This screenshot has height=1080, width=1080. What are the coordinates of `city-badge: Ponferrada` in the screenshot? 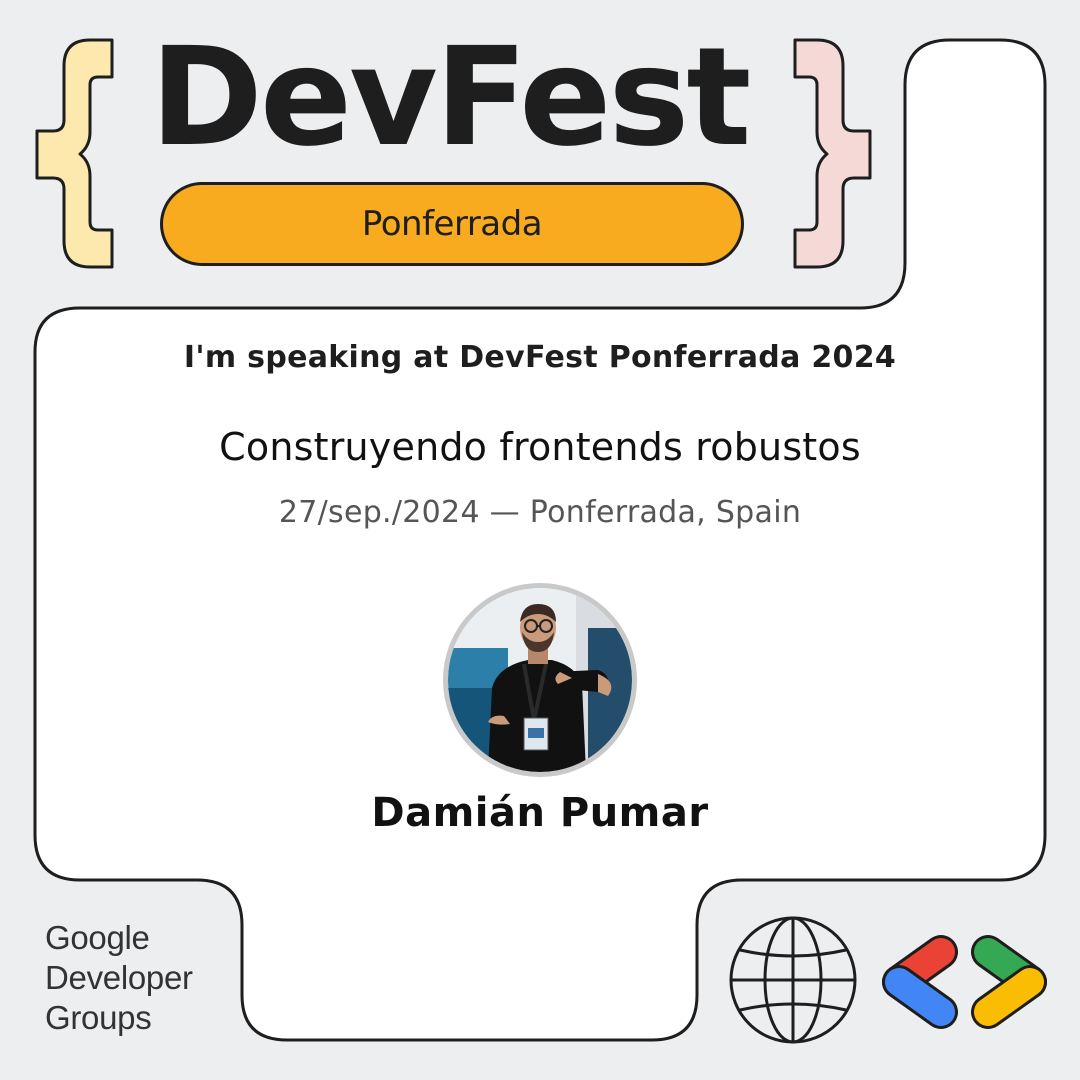 It's located at (452, 224).